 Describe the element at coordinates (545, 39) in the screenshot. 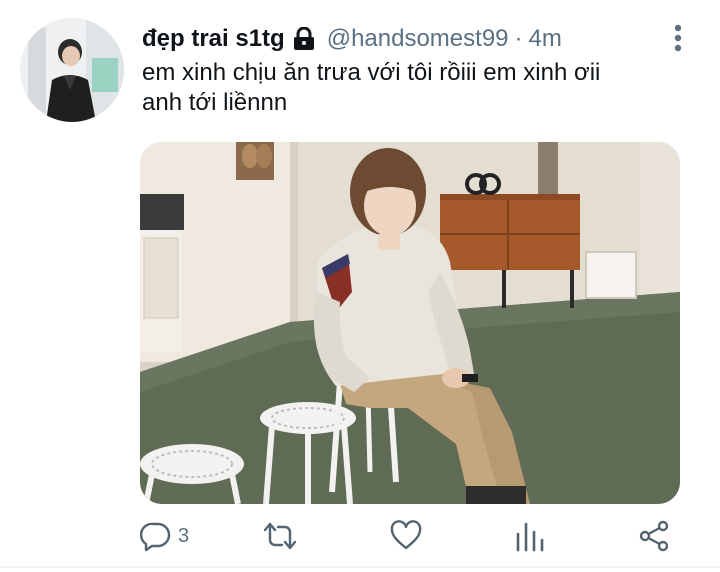

I see `timestamp: 4m` at that location.